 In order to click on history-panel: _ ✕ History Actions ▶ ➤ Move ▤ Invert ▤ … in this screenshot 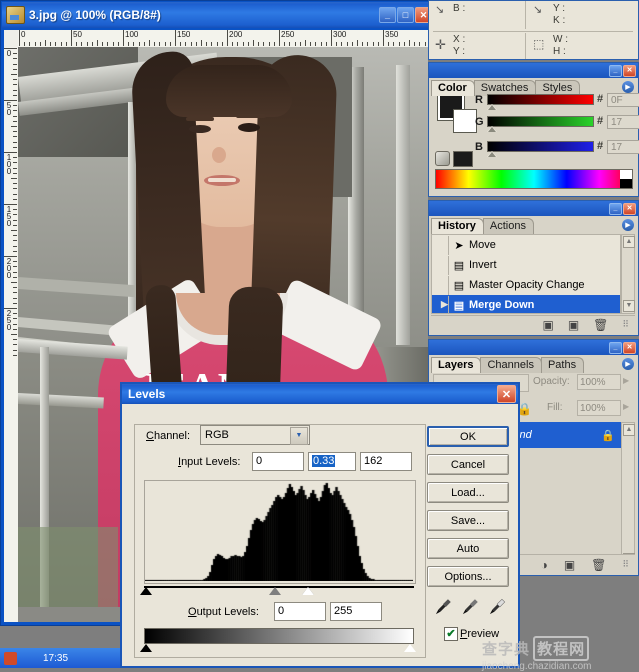, I will do `click(533, 268)`.